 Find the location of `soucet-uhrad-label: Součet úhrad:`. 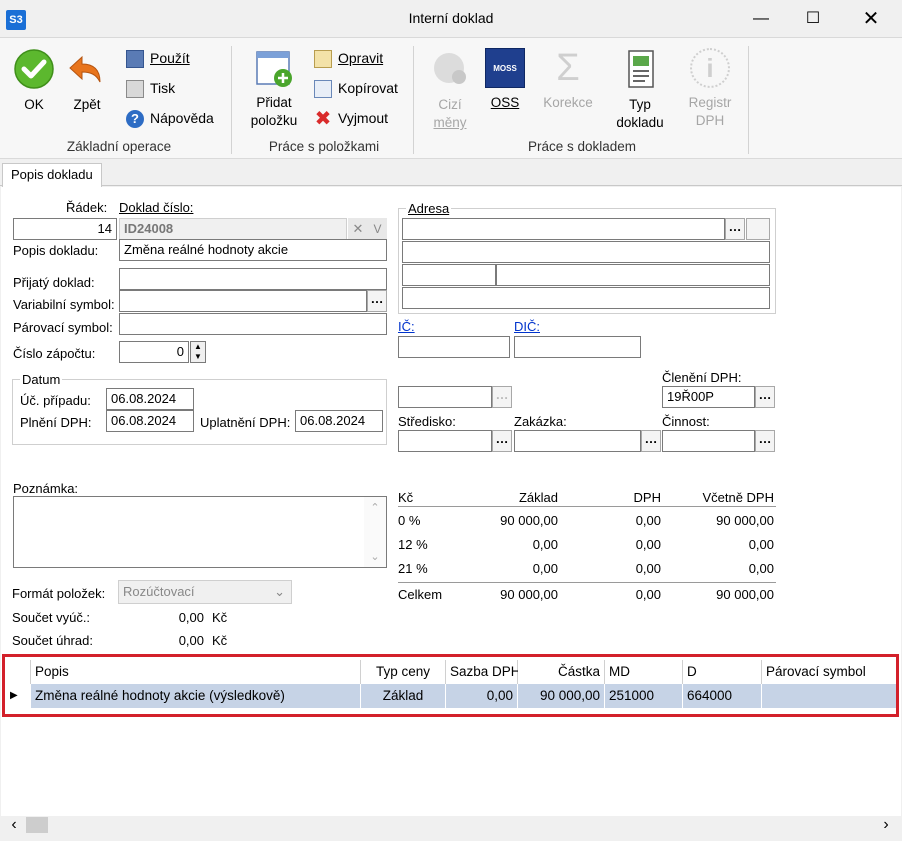

soucet-uhrad-label: Součet úhrad: is located at coordinates (52, 640).